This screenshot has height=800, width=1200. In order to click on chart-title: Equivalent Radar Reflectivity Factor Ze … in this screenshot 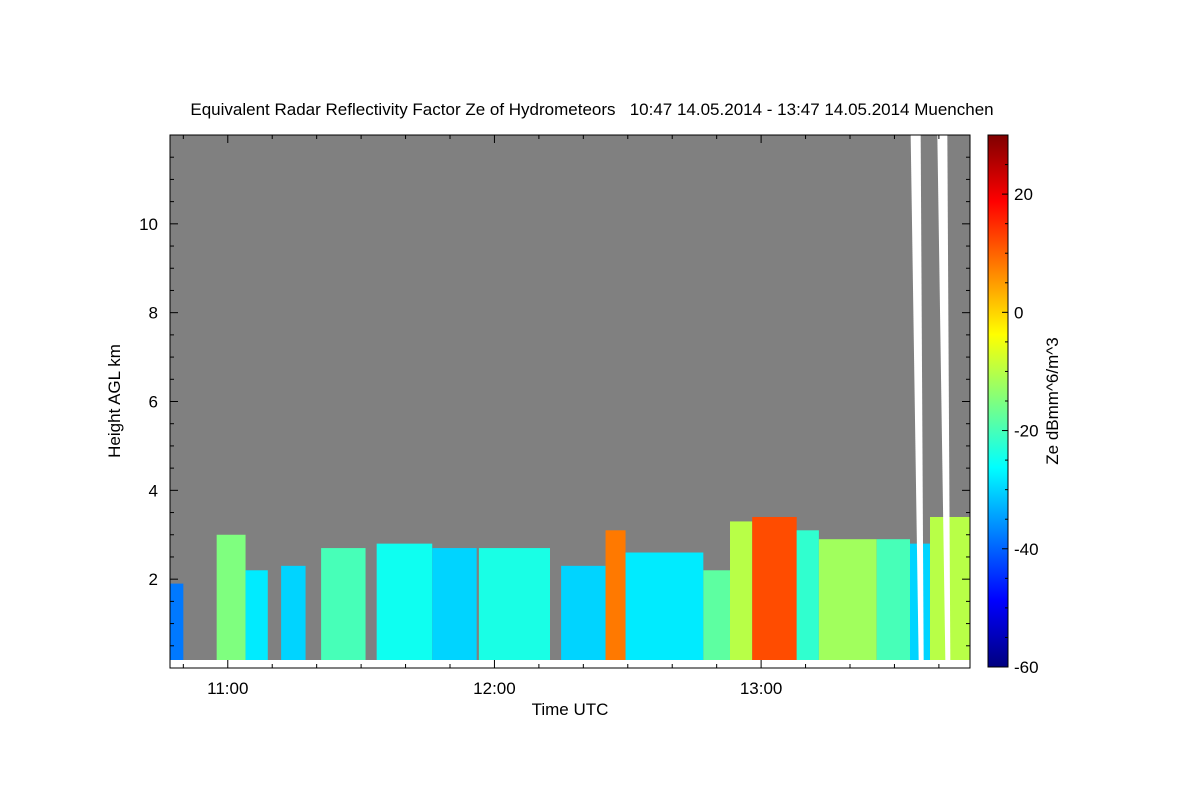, I will do `click(591, 109)`.